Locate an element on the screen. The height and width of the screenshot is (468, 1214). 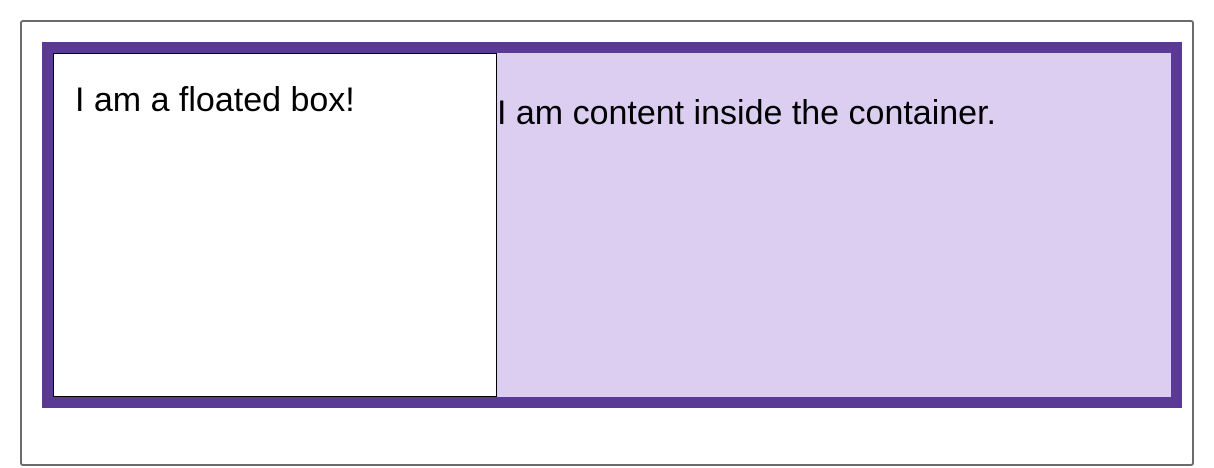
floated-box-text: I am a floated box! is located at coordinates (215, 100).